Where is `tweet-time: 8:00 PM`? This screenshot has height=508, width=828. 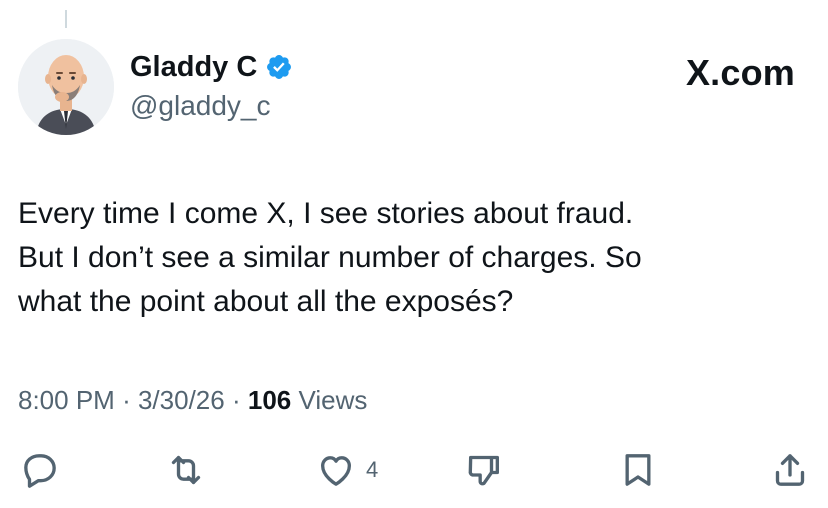
tweet-time: 8:00 PM is located at coordinates (66, 400).